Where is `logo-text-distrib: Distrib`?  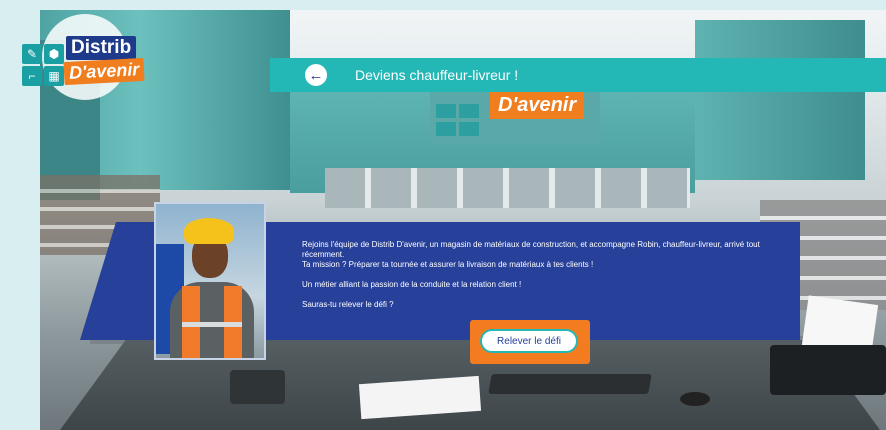
logo-text-distrib: Distrib is located at coordinates (101, 48).